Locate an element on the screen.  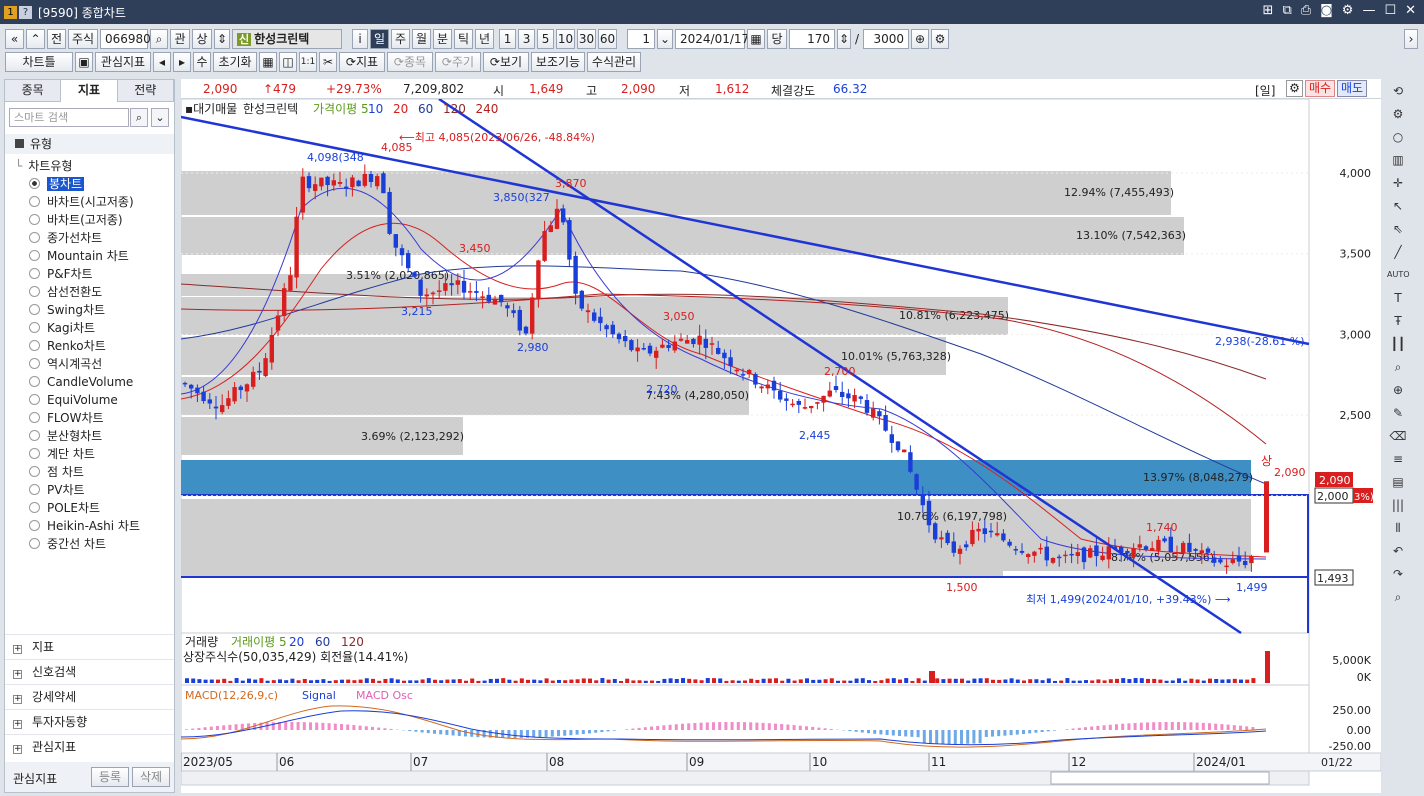
text-icon: T is located at coordinates (1398, 298).